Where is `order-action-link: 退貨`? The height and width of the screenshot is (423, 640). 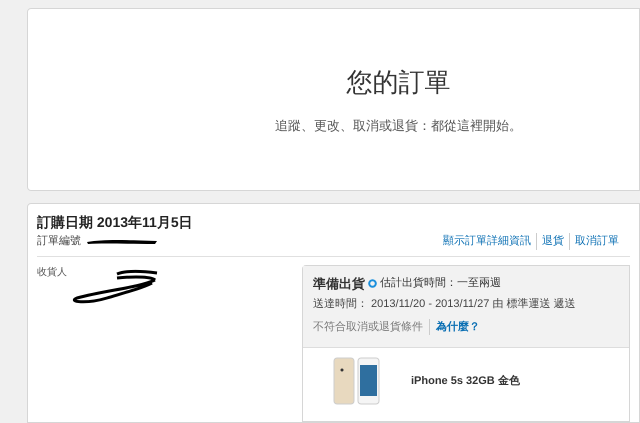
order-action-link: 退貨 is located at coordinates (552, 241).